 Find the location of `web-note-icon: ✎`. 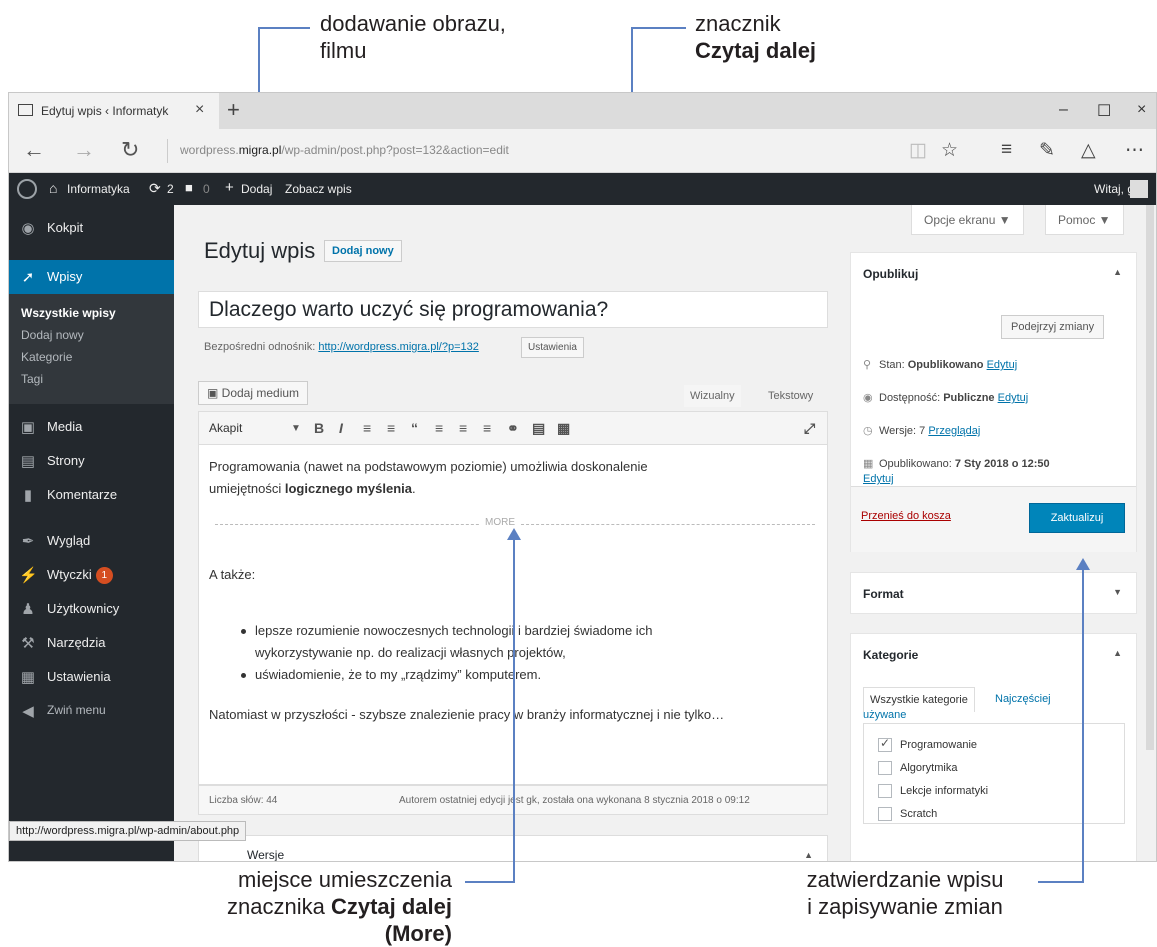

web-note-icon: ✎ is located at coordinates (1047, 150).